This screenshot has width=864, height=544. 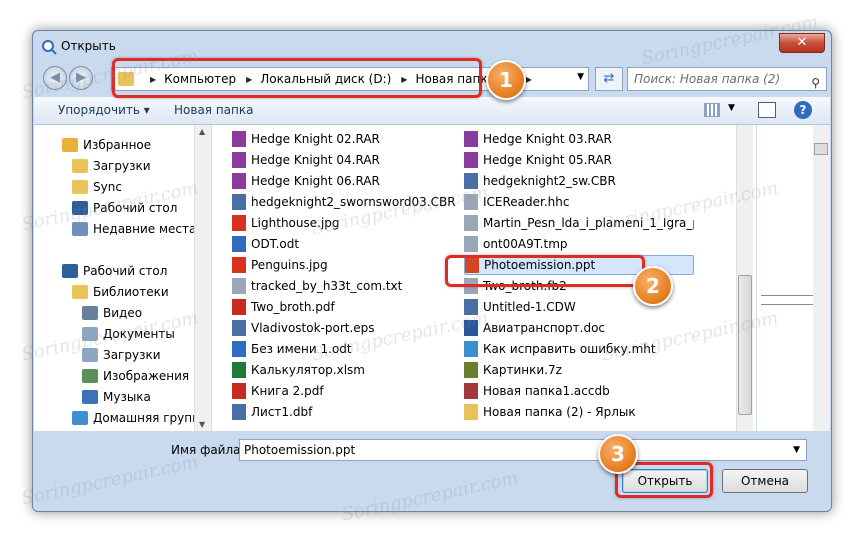 I want to click on libraries-icon, so click(x=80, y=292).